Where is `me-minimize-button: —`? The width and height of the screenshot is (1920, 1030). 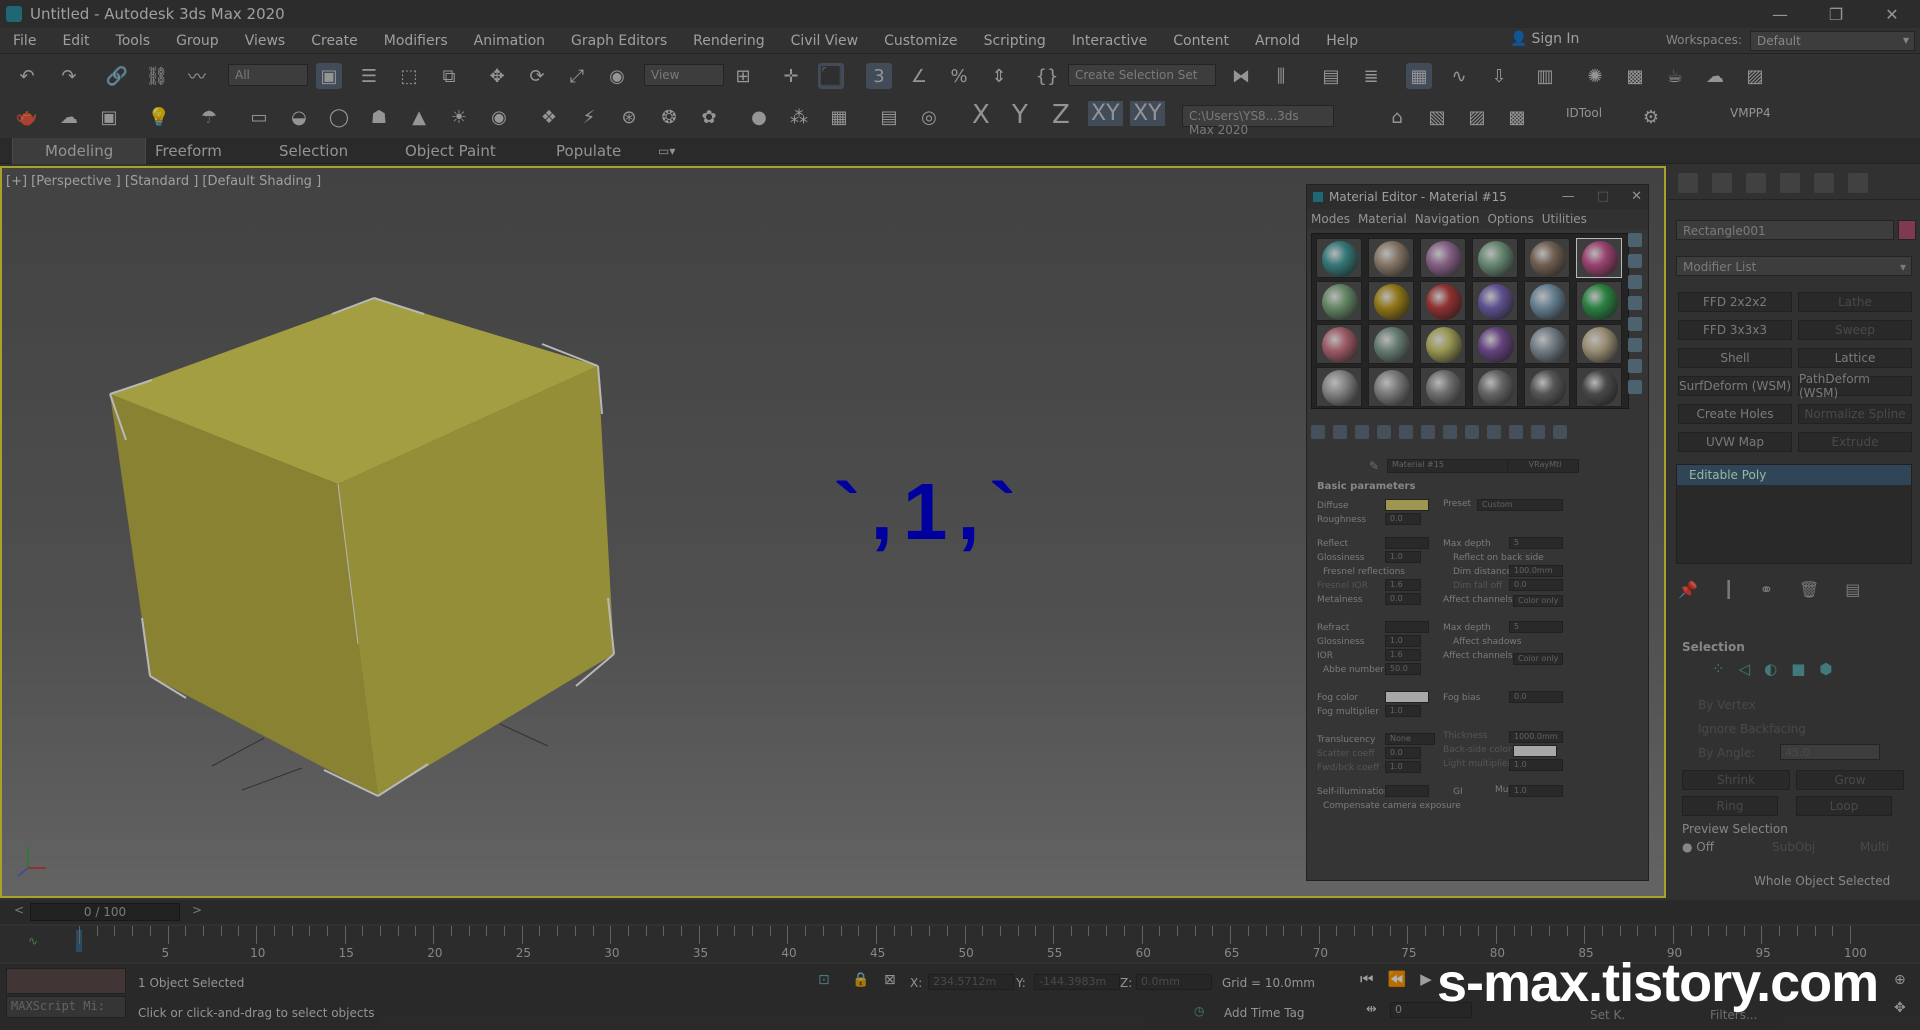
me-minimize-button: — is located at coordinates (1568, 196).